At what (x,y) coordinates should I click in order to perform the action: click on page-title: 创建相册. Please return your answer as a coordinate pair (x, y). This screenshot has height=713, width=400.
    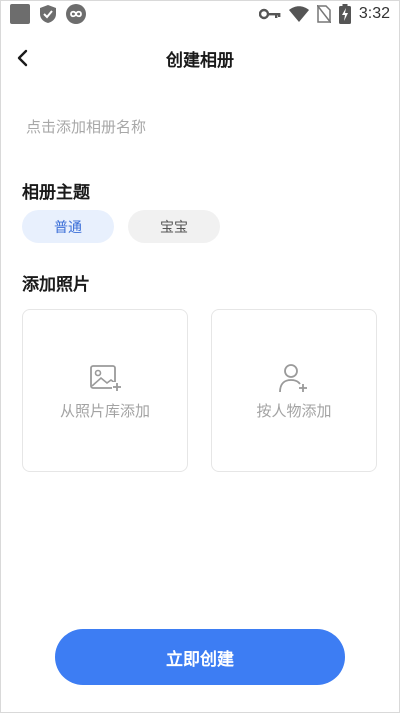
    Looking at the image, I should click on (200, 61).